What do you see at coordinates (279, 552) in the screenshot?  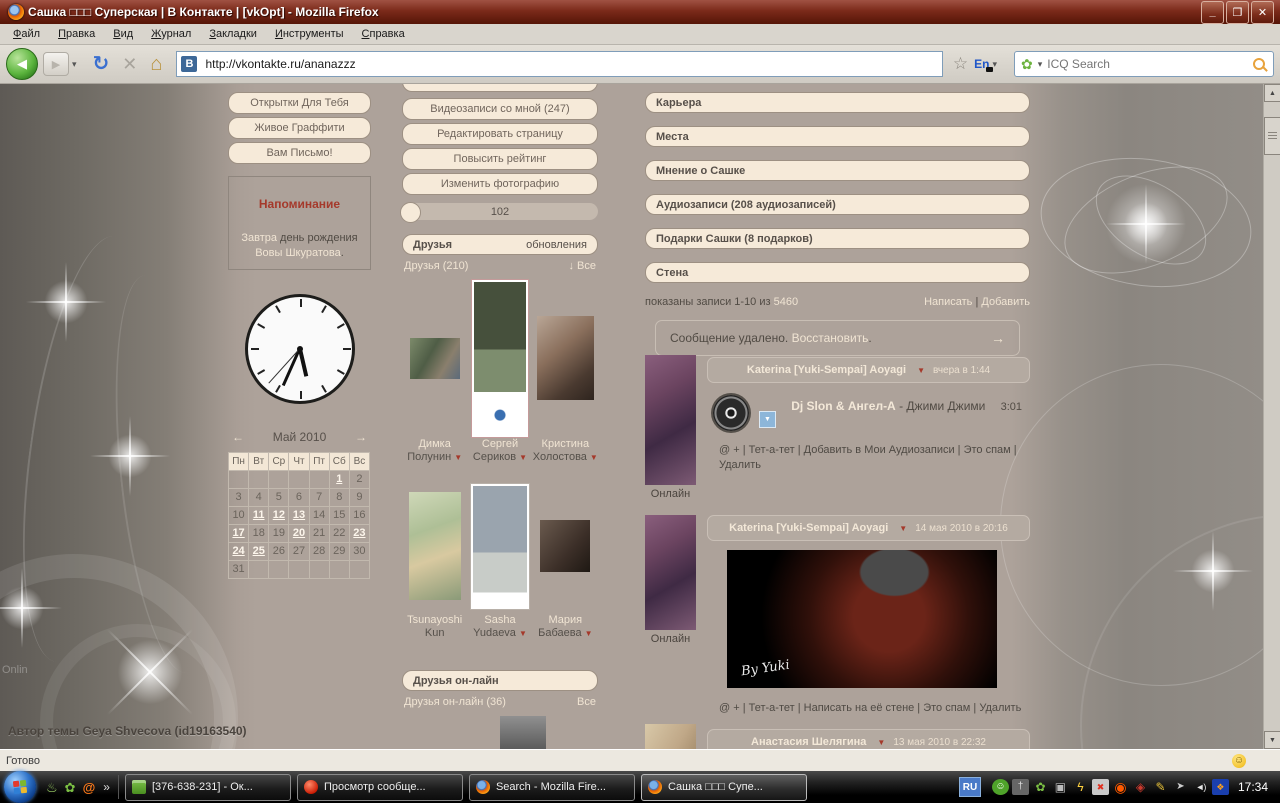 I see `calendar-day: 26` at bounding box center [279, 552].